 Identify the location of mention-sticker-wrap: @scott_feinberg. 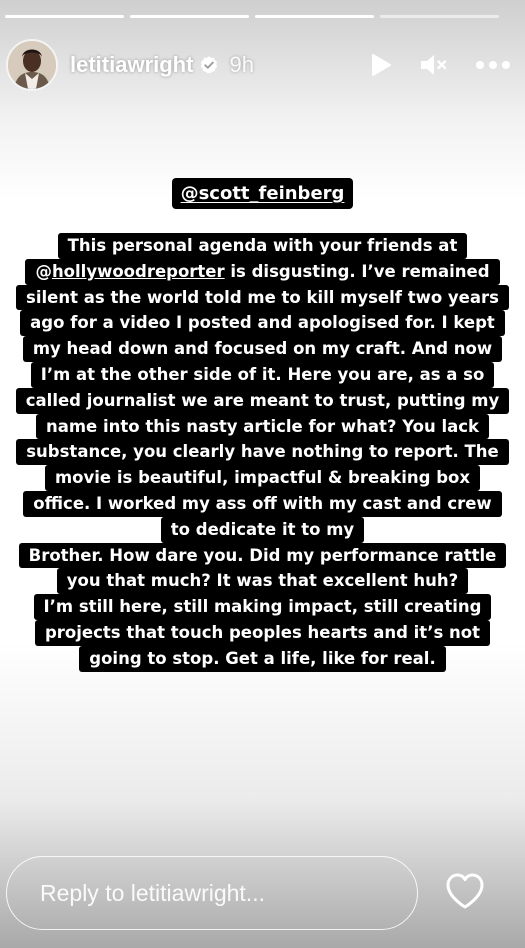
(262, 193).